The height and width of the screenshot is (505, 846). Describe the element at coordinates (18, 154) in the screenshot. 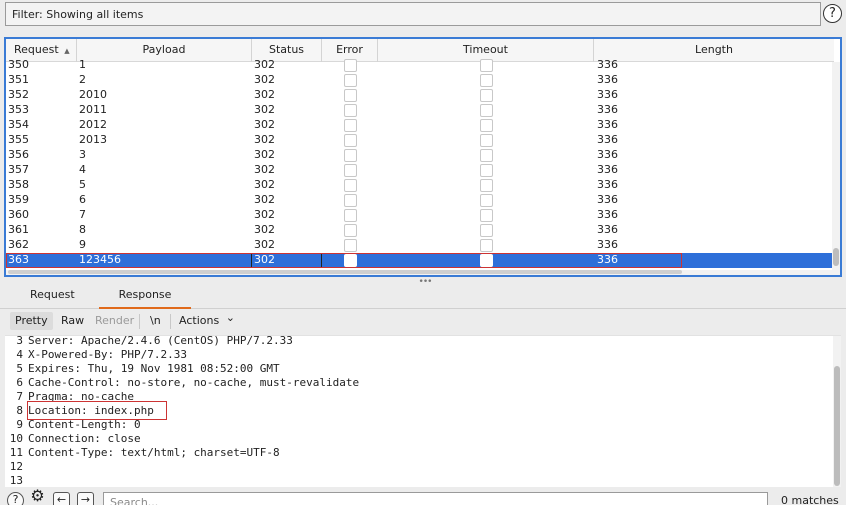

I see `cell-request: 356` at that location.